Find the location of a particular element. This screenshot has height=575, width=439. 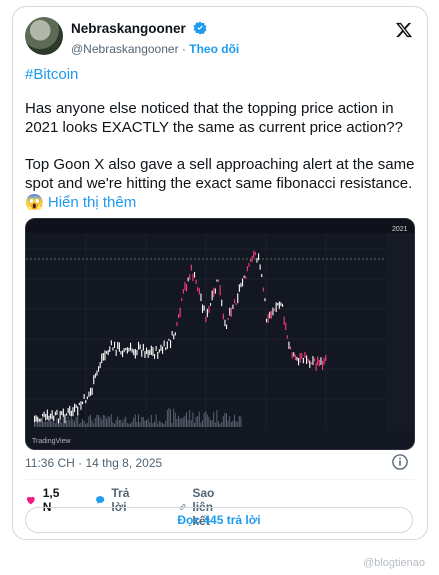

show-more-link: Hiển thị thêm is located at coordinates (92, 202).